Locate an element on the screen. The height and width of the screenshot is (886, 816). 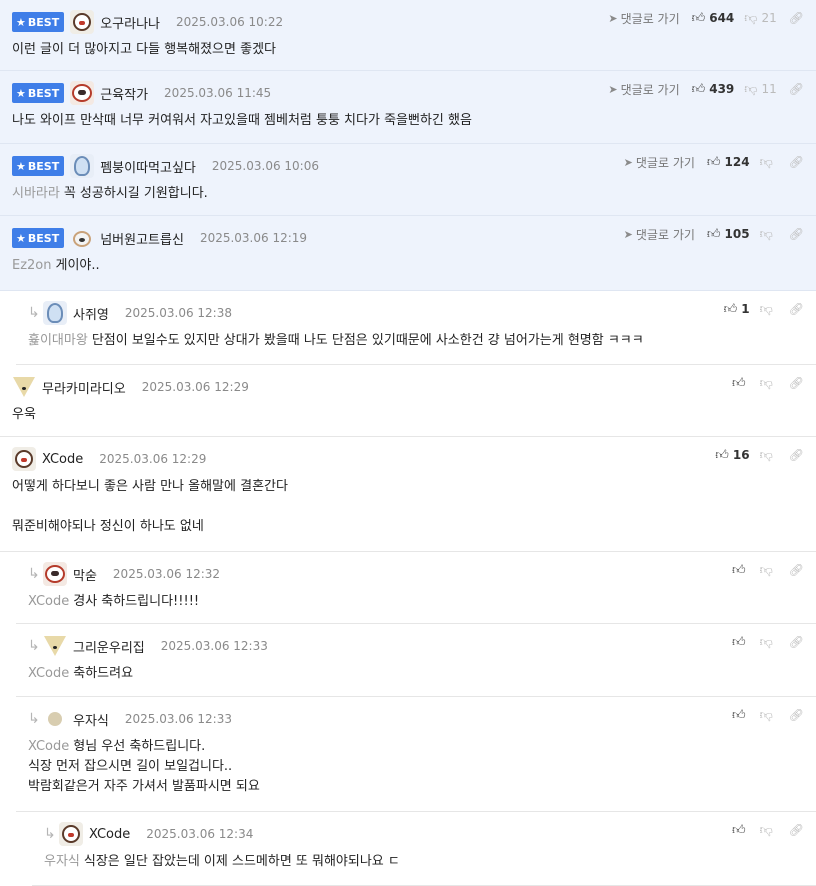
comment-header: ★ BEST 펨붕이따먹고싶다 2025.03.06 10:06 is located at coordinates (165, 166).